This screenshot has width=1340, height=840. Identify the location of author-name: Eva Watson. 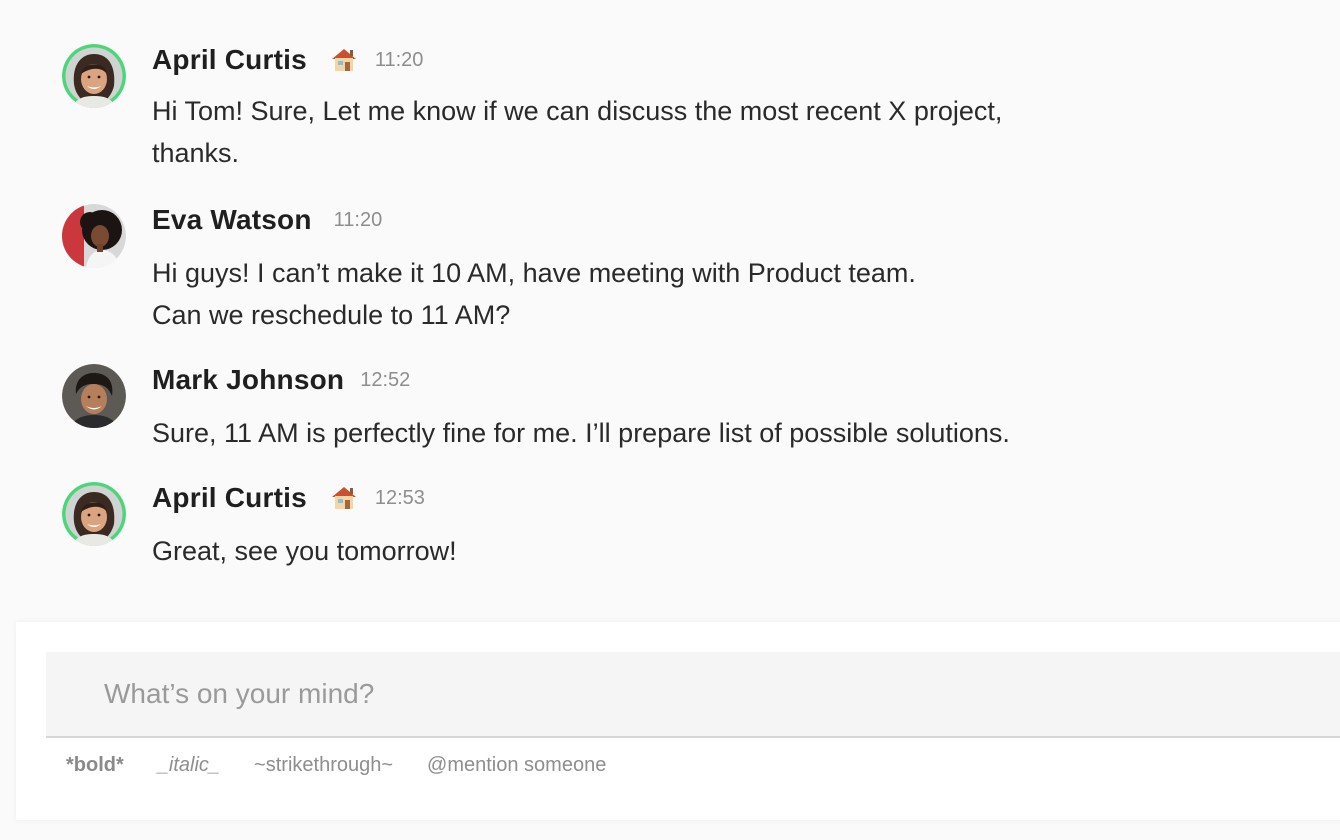
(232, 220).